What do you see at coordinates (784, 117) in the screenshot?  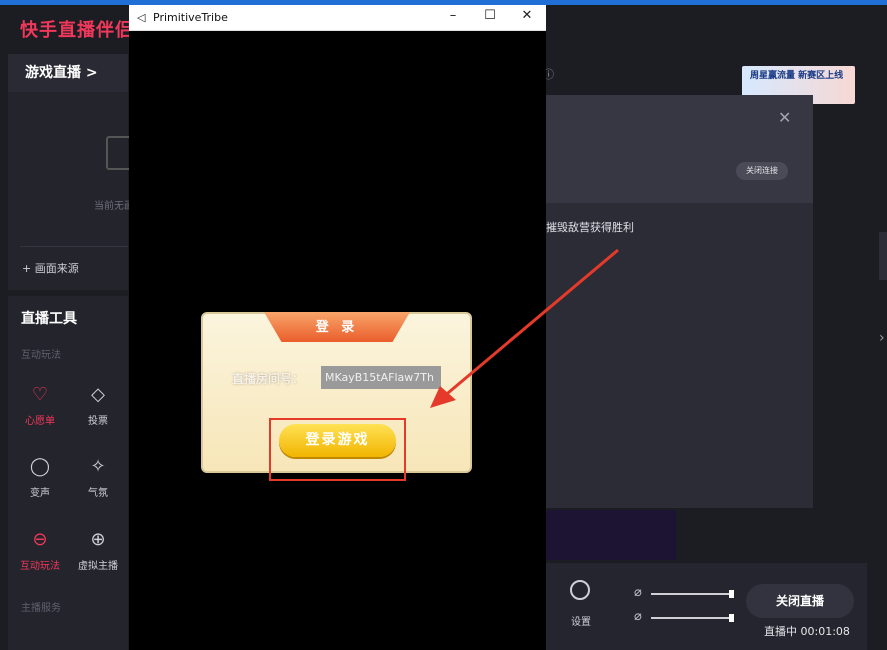 I see `close-icon: ✕` at bounding box center [784, 117].